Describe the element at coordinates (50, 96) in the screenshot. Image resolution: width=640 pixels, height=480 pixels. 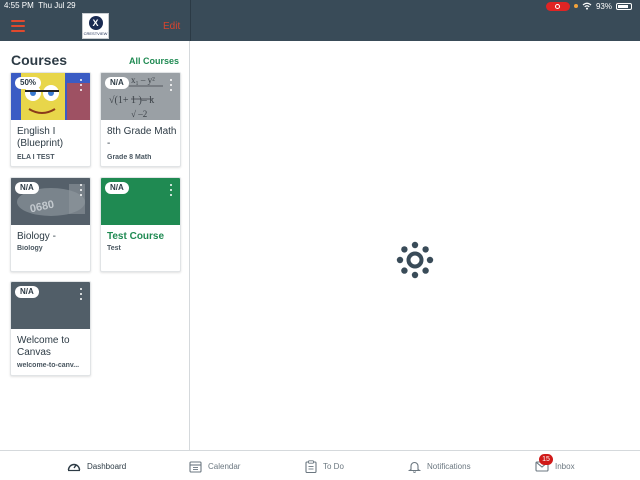
I see `cartoon-sponge-image: 50%` at that location.